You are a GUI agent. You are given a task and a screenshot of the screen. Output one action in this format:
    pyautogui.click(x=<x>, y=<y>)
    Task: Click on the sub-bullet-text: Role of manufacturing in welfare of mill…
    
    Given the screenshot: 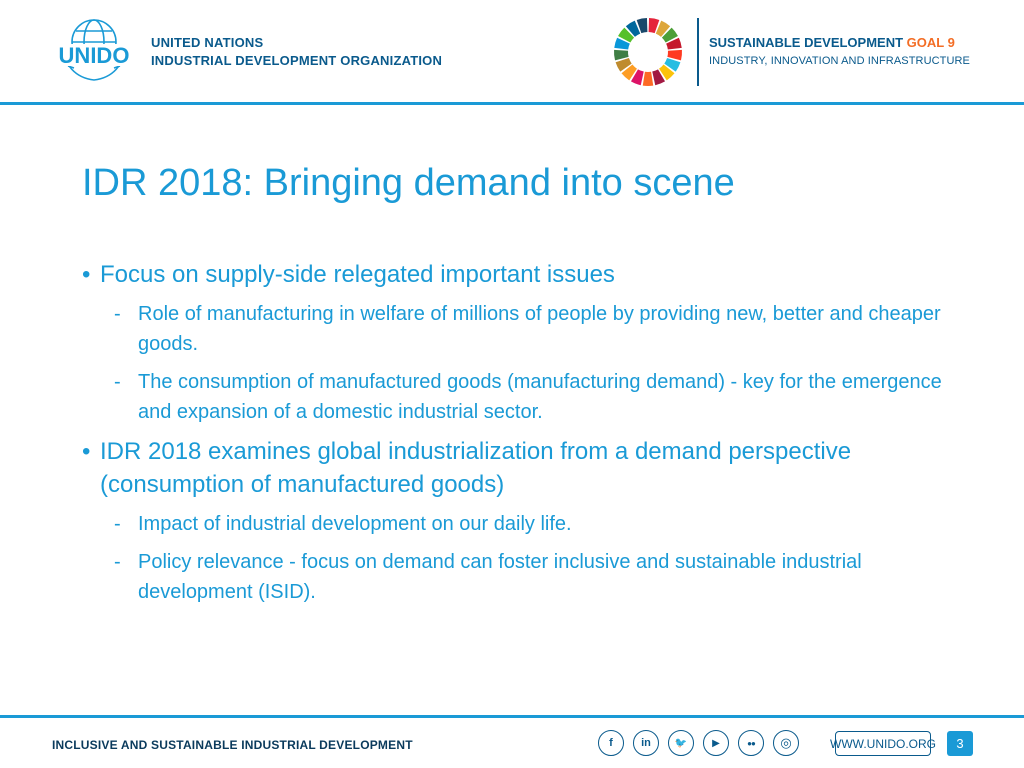 What is the action you would take?
    pyautogui.click(x=539, y=329)
    